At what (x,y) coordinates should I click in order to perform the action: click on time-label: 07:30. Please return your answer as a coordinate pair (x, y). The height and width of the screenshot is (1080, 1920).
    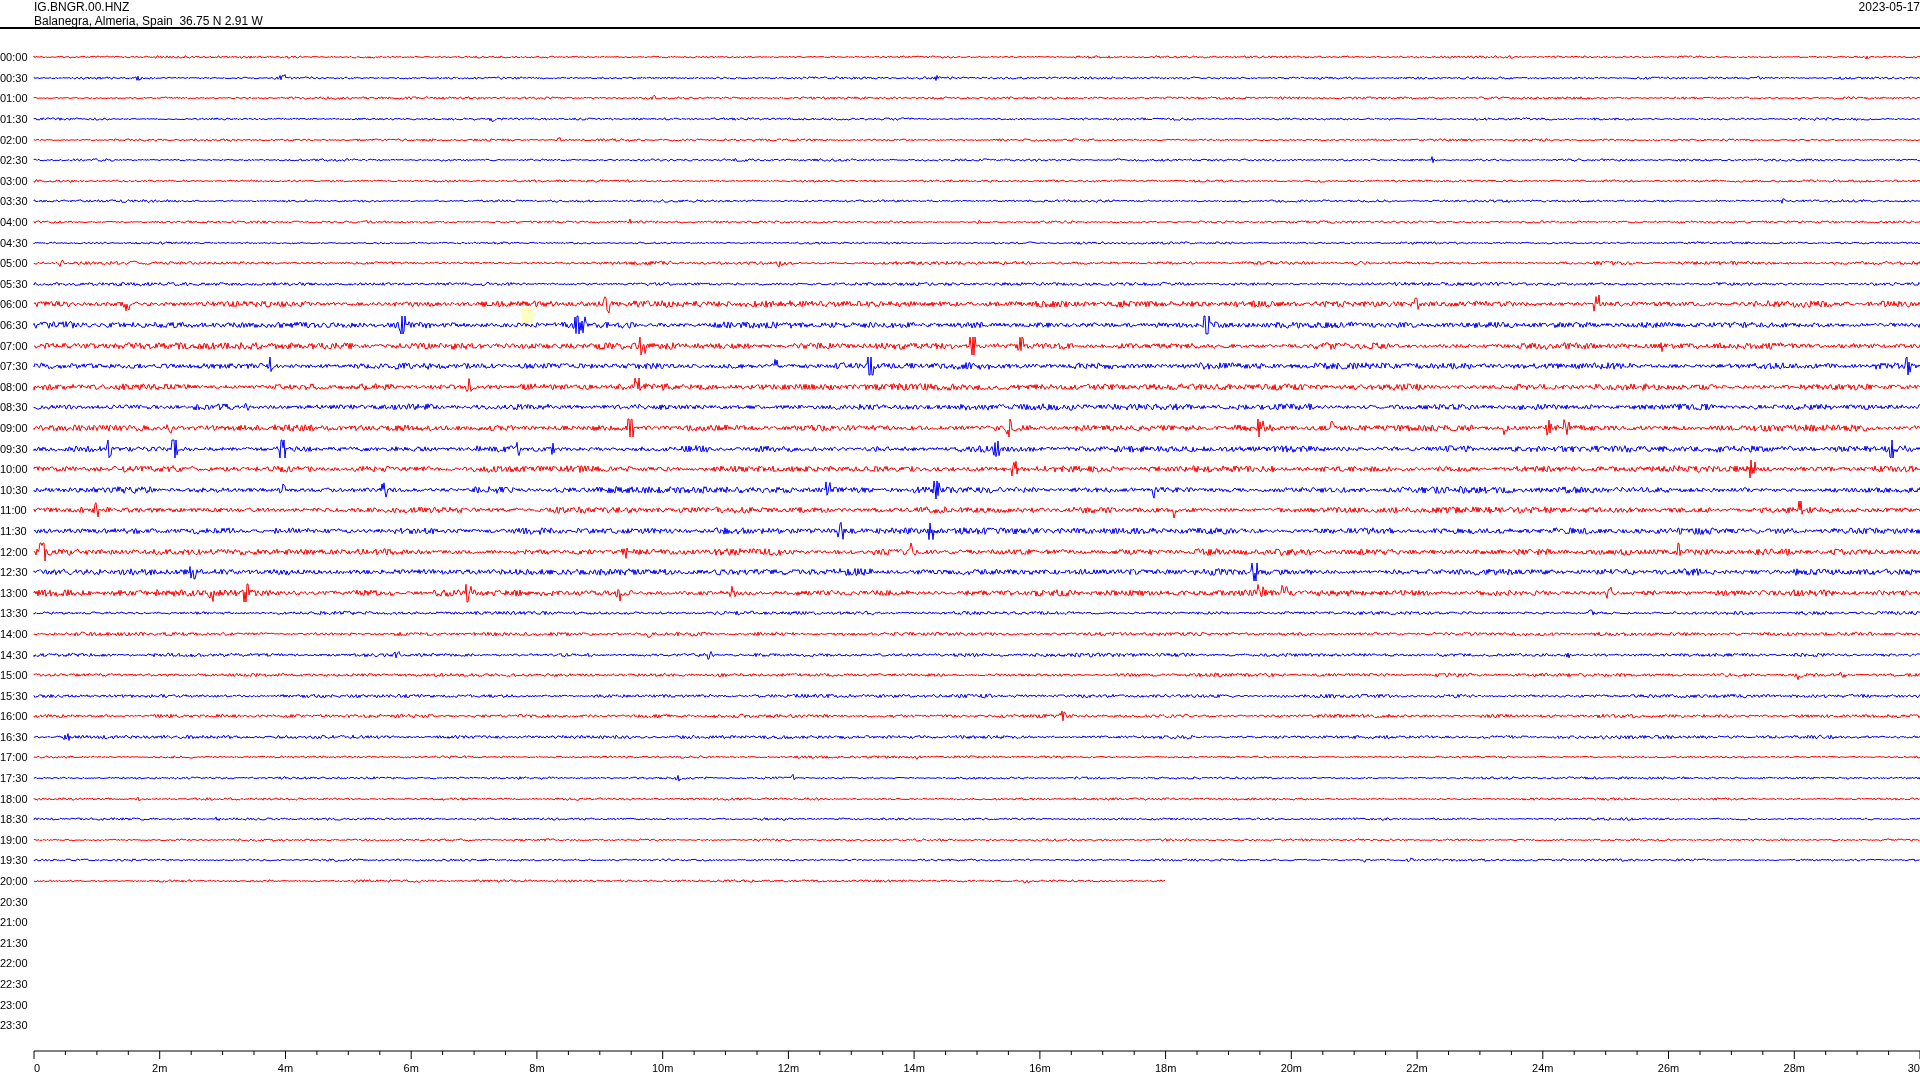
    Looking at the image, I should click on (14, 366).